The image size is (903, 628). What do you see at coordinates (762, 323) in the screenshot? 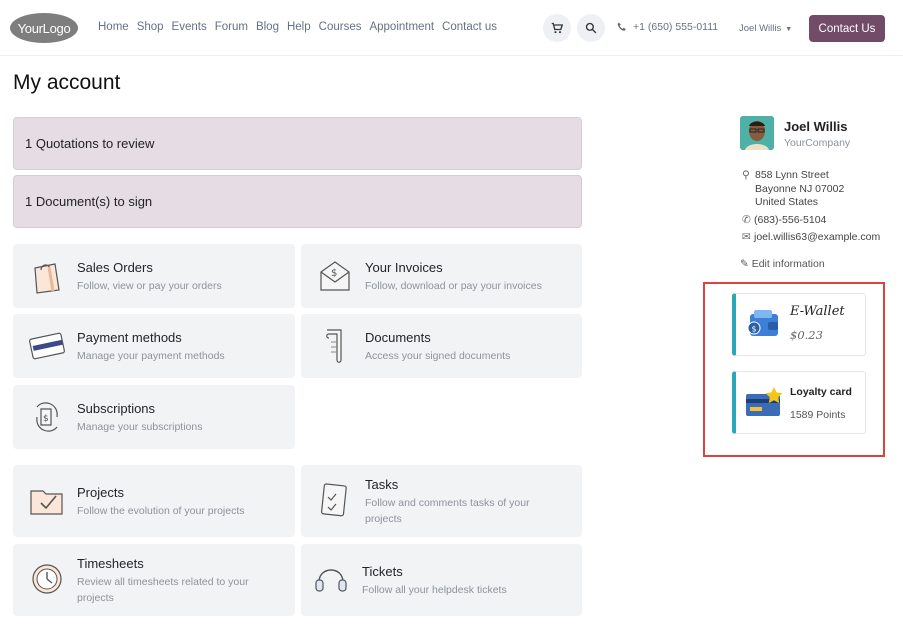
I see `wallet-icon: $` at bounding box center [762, 323].